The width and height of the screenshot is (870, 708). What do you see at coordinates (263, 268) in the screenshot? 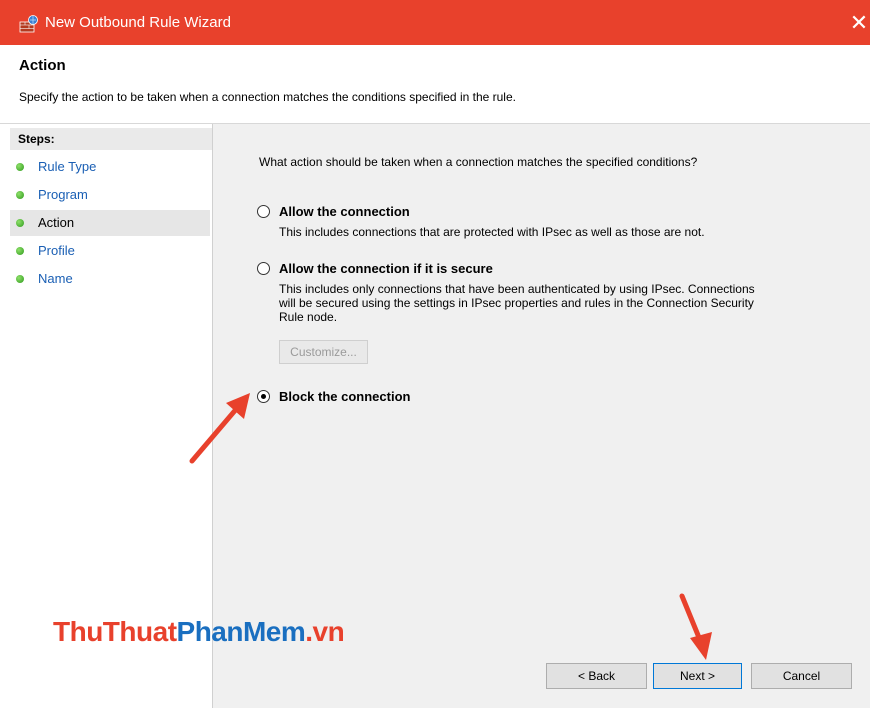
I see `allow-secure-radio` at bounding box center [263, 268].